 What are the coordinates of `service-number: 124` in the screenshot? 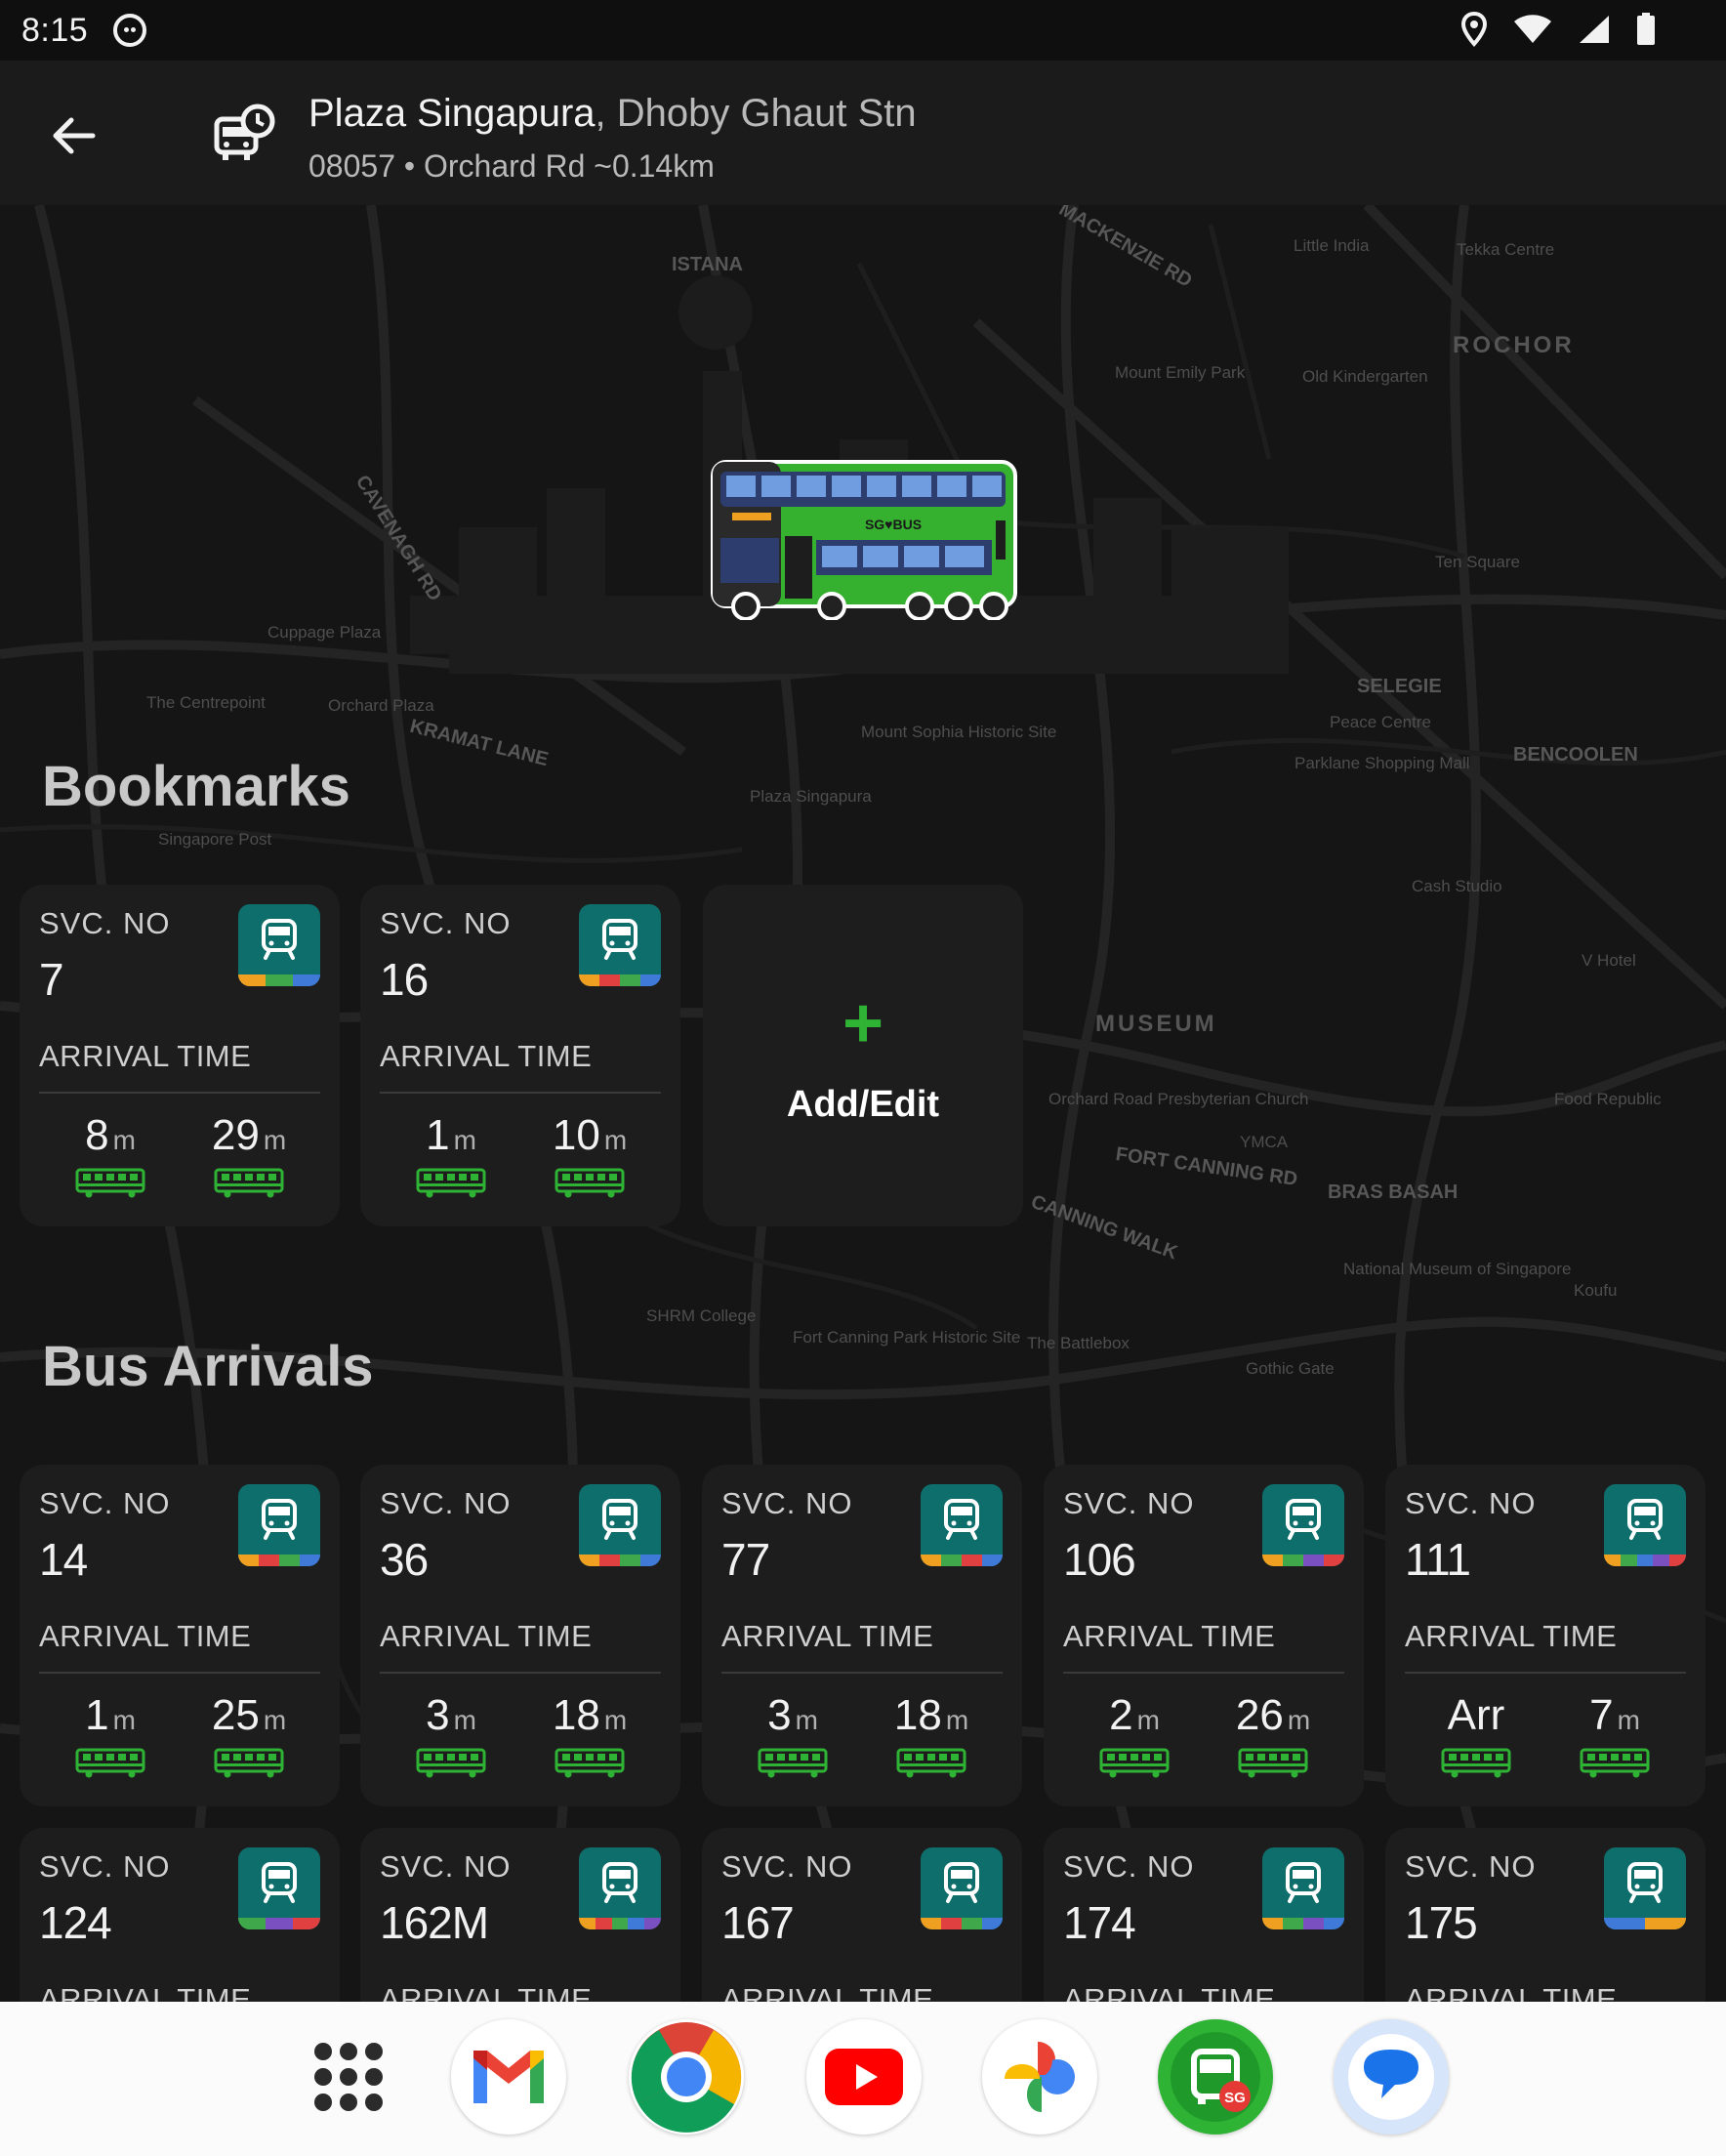 It's located at (75, 1922).